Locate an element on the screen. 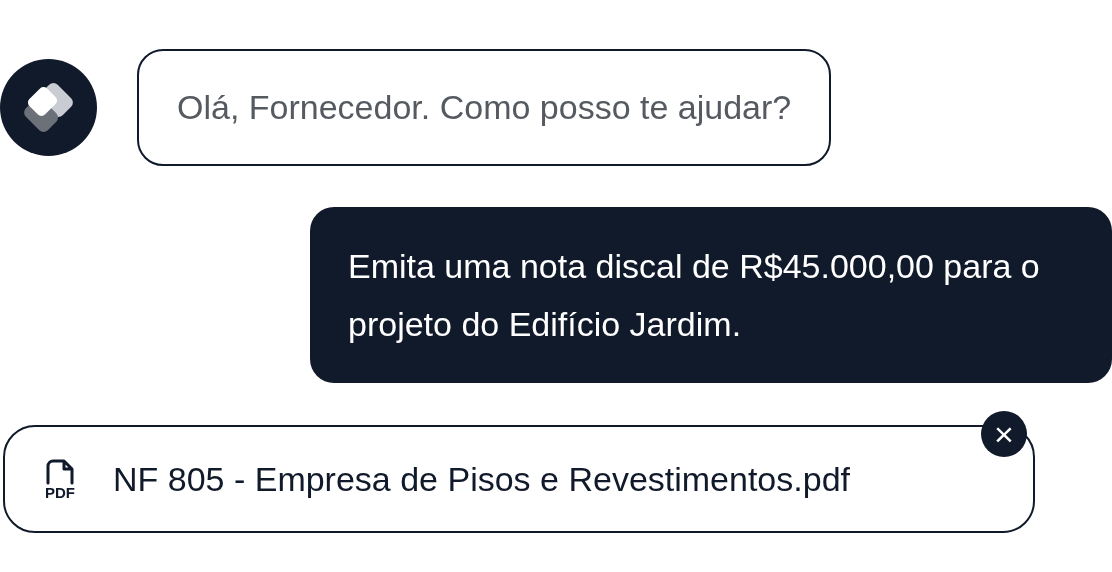 Image resolution: width=1112 pixels, height=572 pixels. close-button: × is located at coordinates (1004, 434).